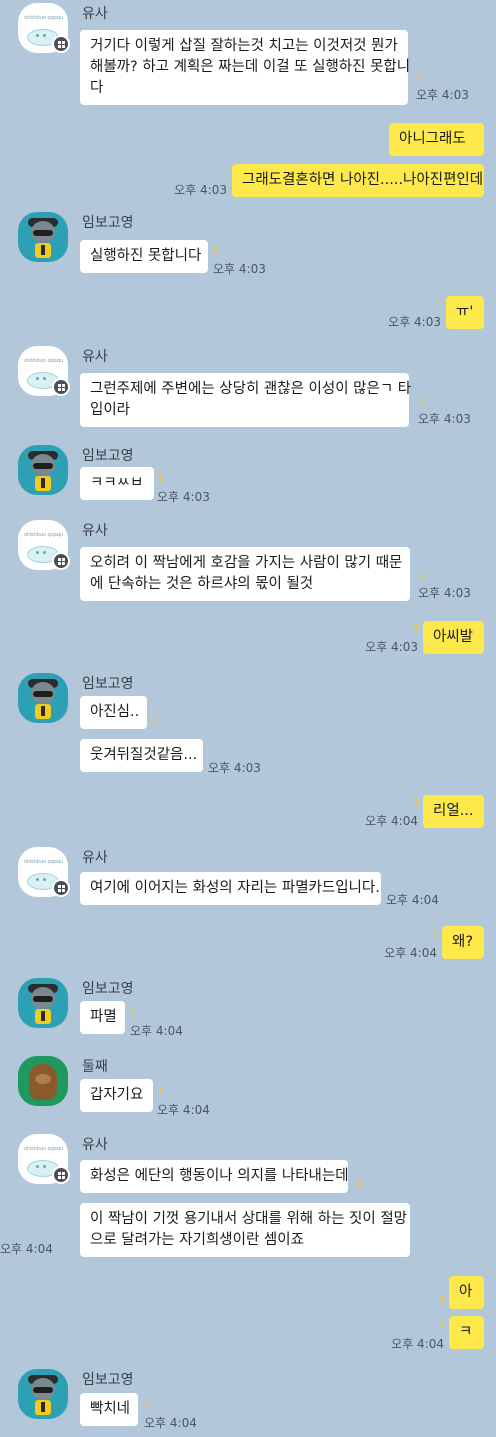  Describe the element at coordinates (197, 1240) in the screenshot. I see `message-text: 으로 달려가는 자기희생이란 셈이죠` at that location.